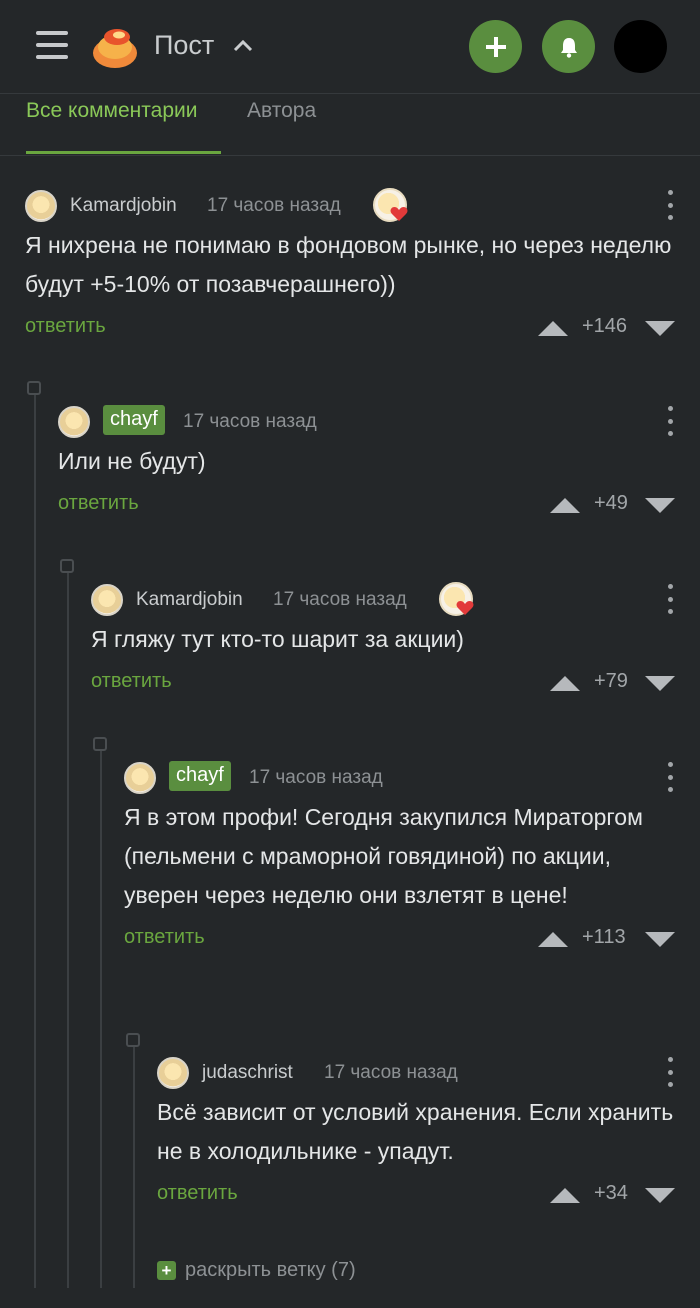 The image size is (700, 1308). Describe the element at coordinates (604, 937) in the screenshot. I see `comment-rating: +113` at that location.